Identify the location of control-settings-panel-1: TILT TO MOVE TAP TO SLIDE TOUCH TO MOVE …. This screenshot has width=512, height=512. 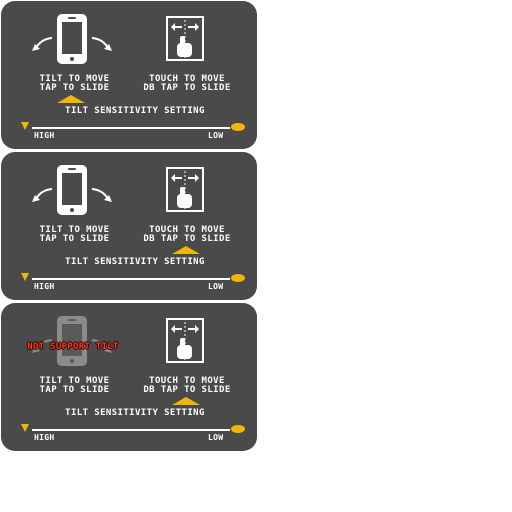
(129, 75).